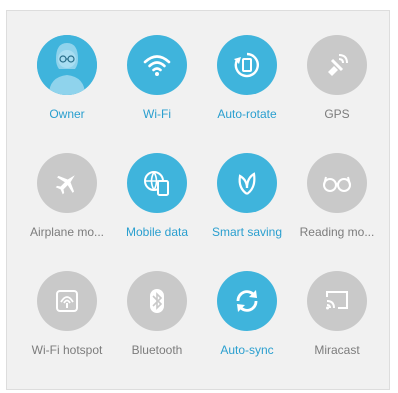  Describe the element at coordinates (247, 65) in the screenshot. I see `auto-rotate-icon` at that location.